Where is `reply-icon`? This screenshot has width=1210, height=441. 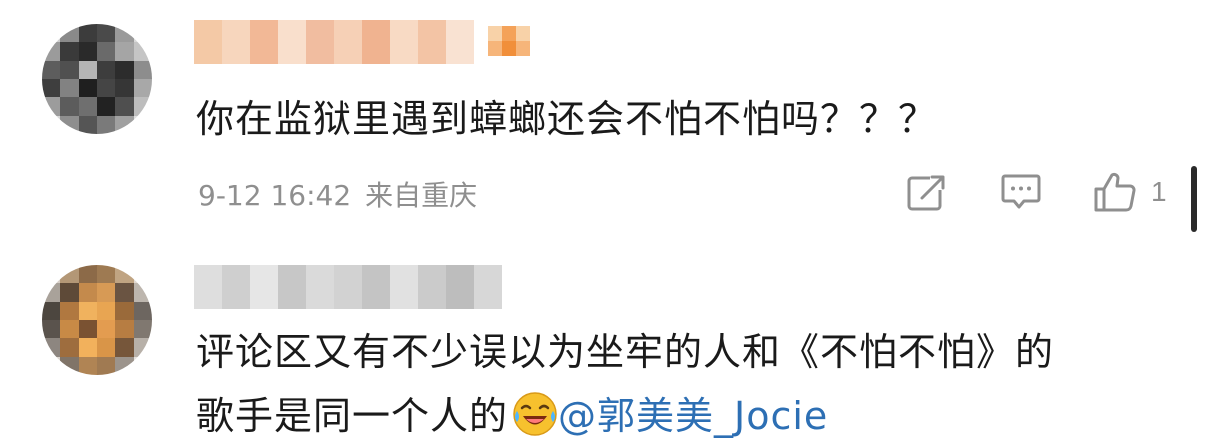 reply-icon is located at coordinates (1021, 191).